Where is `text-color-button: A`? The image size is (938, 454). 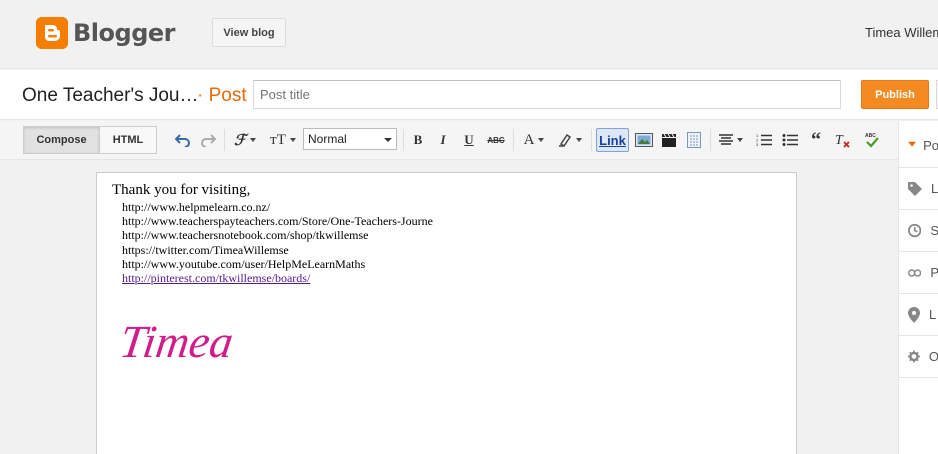
text-color-button: A is located at coordinates (534, 140).